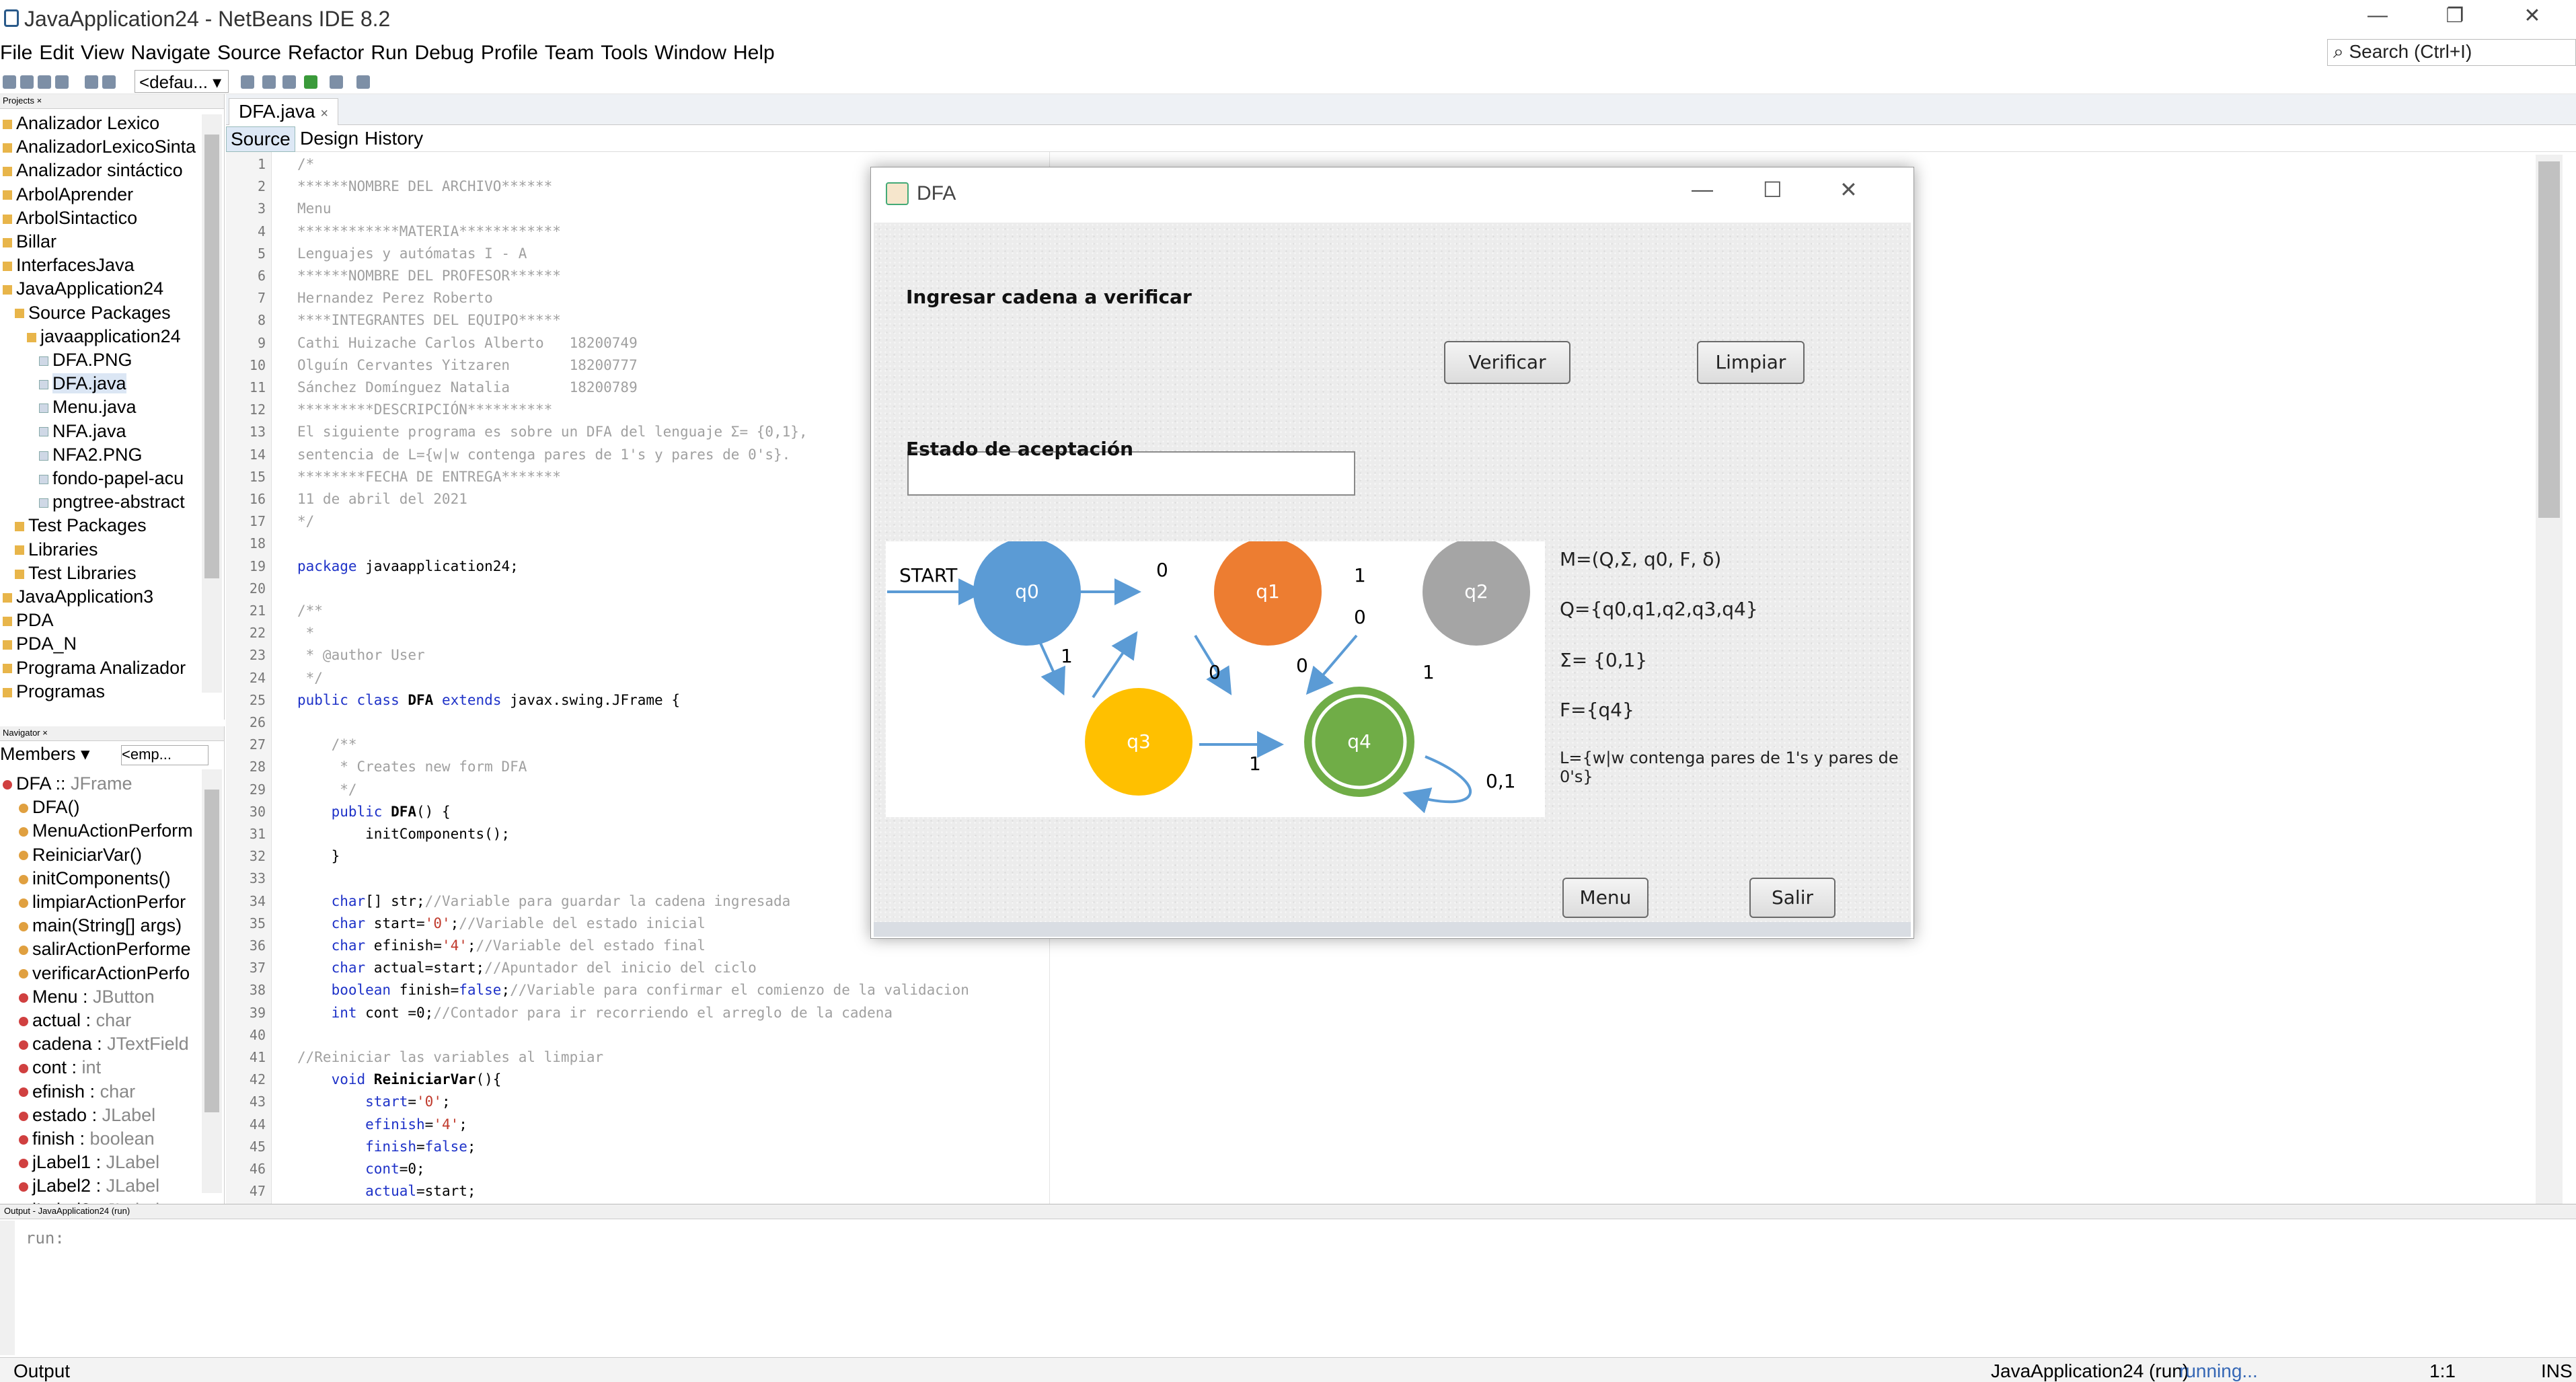 This screenshot has height=1382, width=2576. I want to click on project-tree-item: DFA.PNG, so click(85, 360).